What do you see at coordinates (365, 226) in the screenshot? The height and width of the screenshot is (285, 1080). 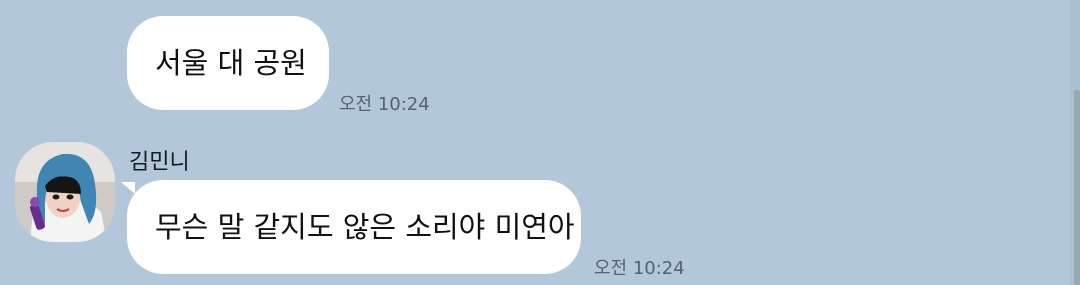 I see `message-text: 무슨 말 같지도 않은 소리야 미연아` at bounding box center [365, 226].